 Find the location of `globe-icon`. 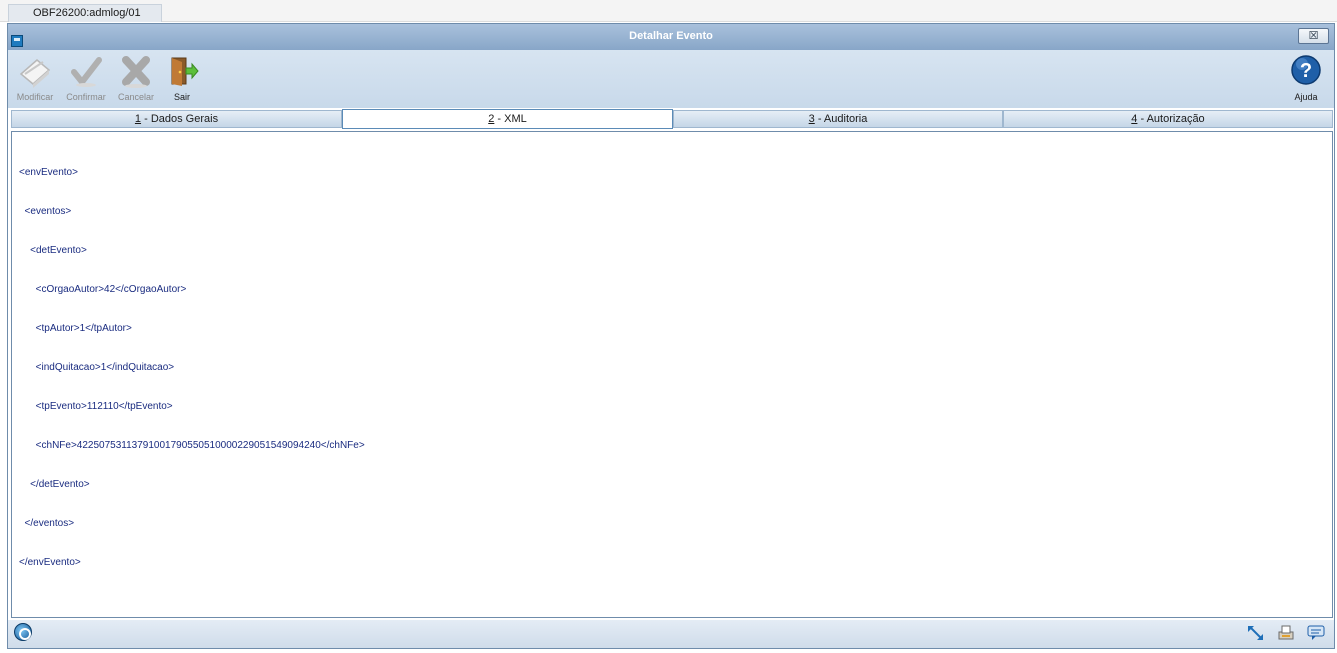

globe-icon is located at coordinates (23, 632).